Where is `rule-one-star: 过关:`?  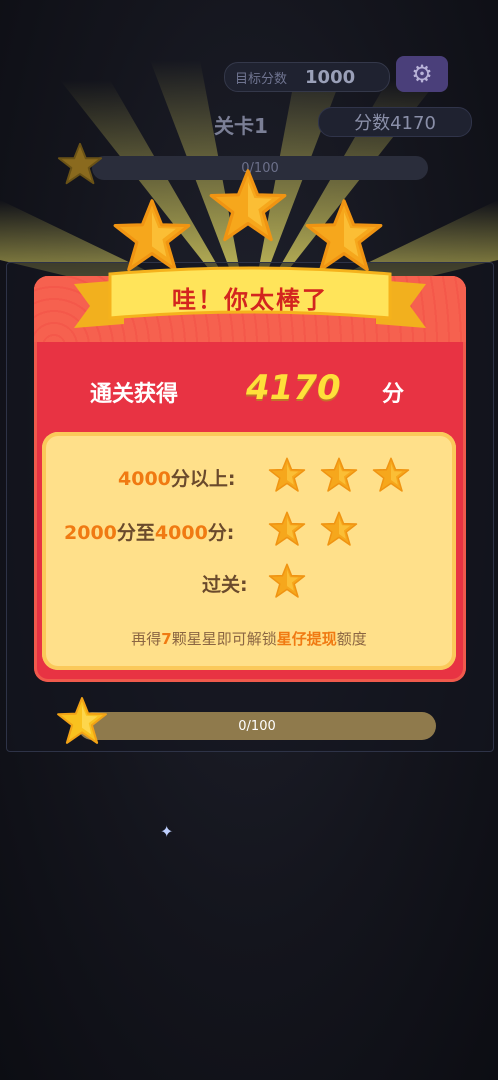
rule-one-star: 过关: is located at coordinates (225, 583).